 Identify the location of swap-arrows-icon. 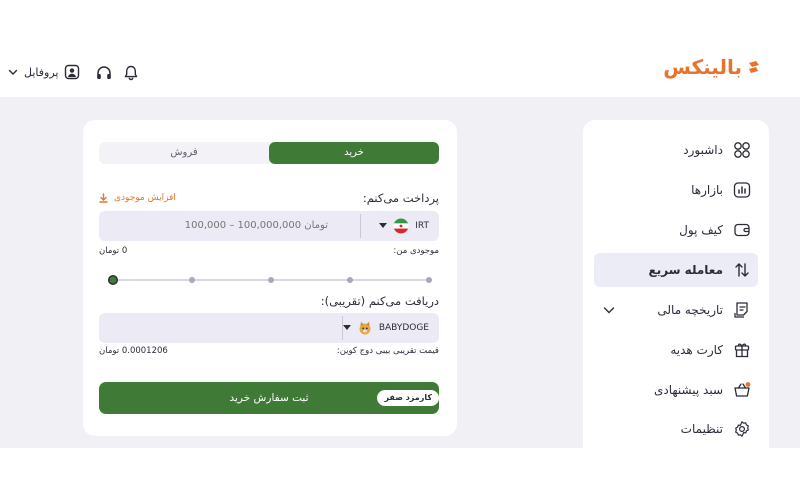
(742, 270).